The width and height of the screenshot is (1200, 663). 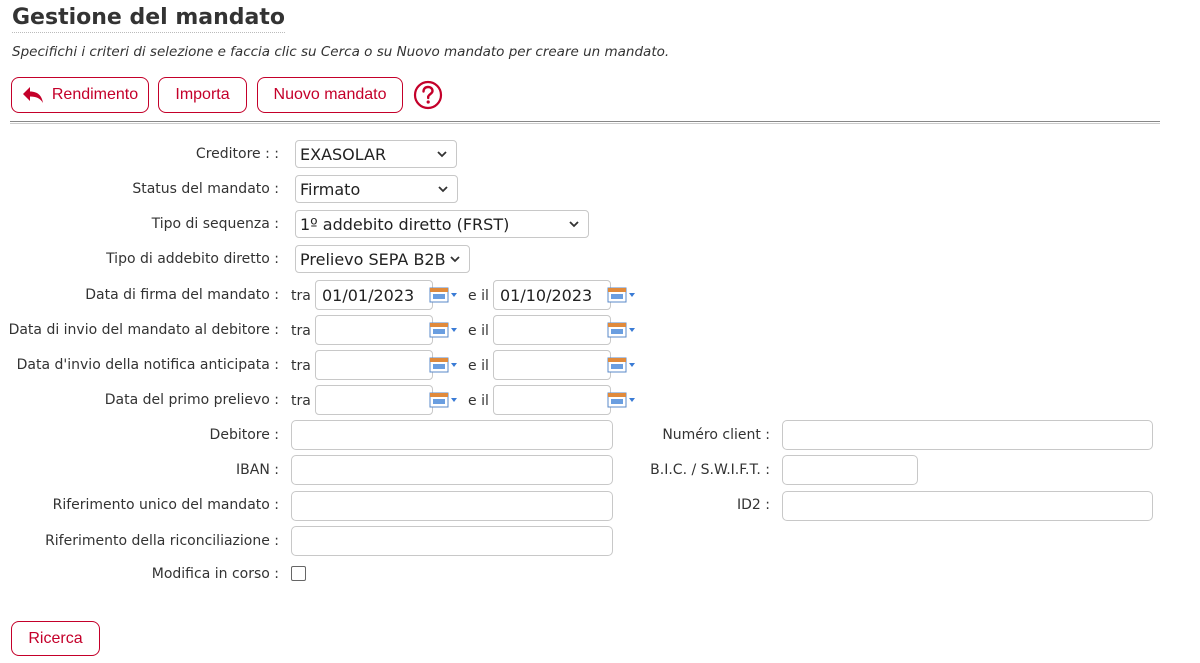 What do you see at coordinates (215, 224) in the screenshot?
I see `sequence-label: Tipo di sequenza :` at bounding box center [215, 224].